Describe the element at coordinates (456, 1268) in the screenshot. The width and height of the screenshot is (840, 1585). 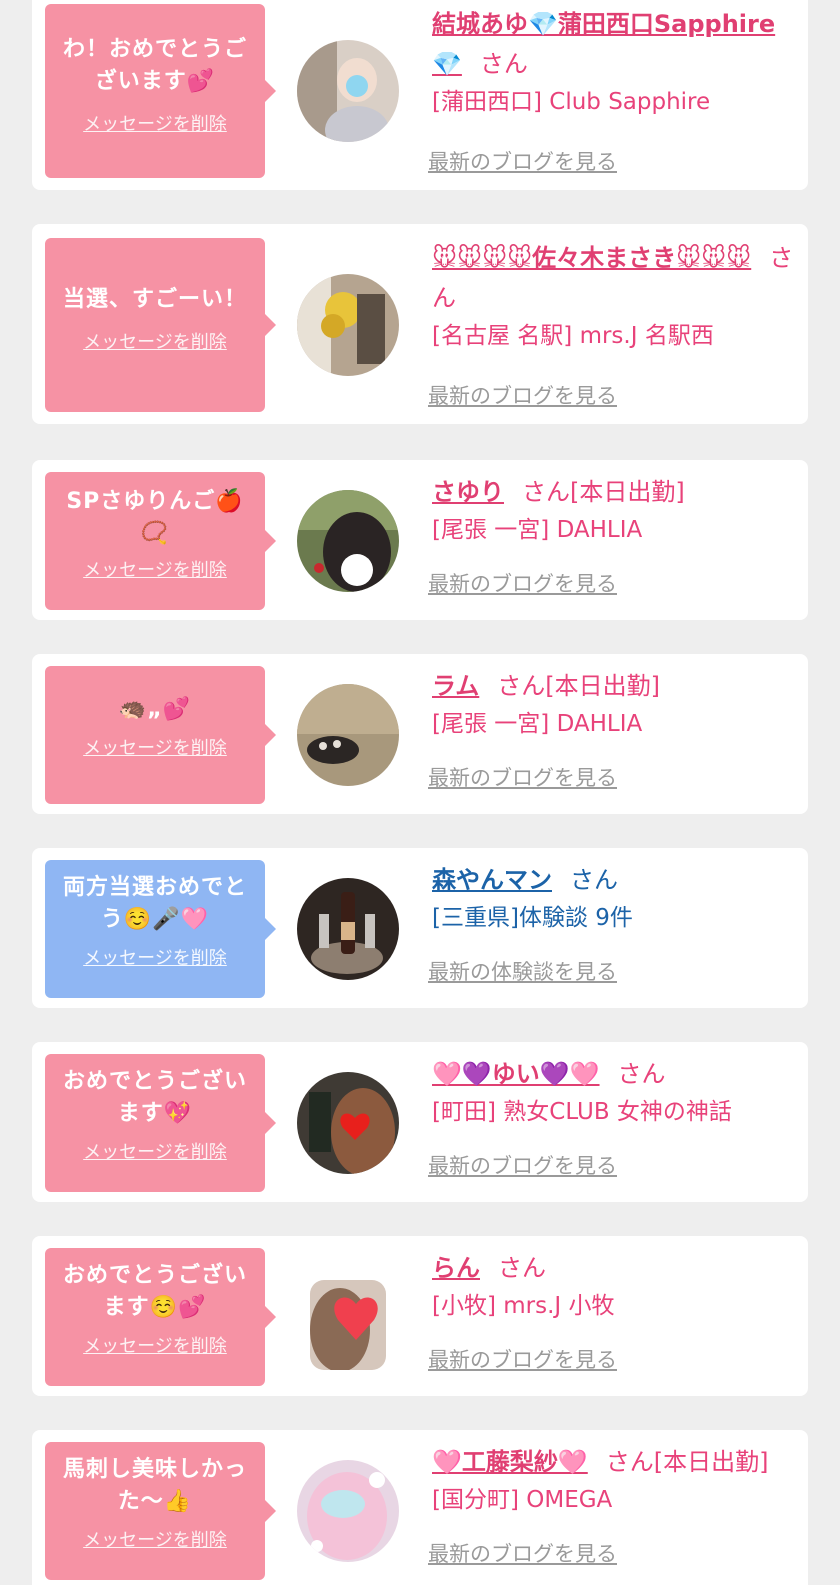
I see `profile-name-link: らん` at that location.